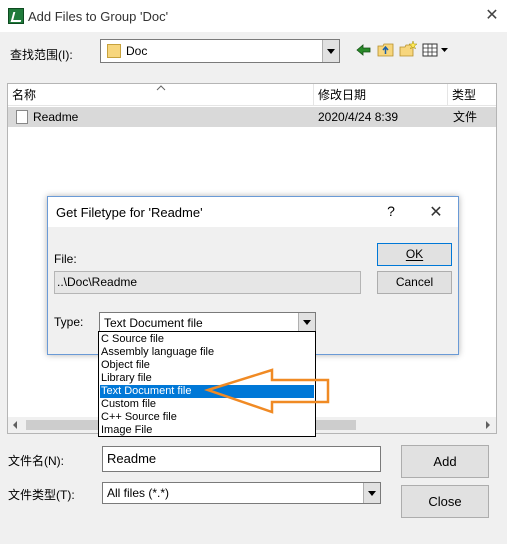  What do you see at coordinates (129, 212) in the screenshot?
I see `dialog-title: Get Filetype for 'Readme'` at bounding box center [129, 212].